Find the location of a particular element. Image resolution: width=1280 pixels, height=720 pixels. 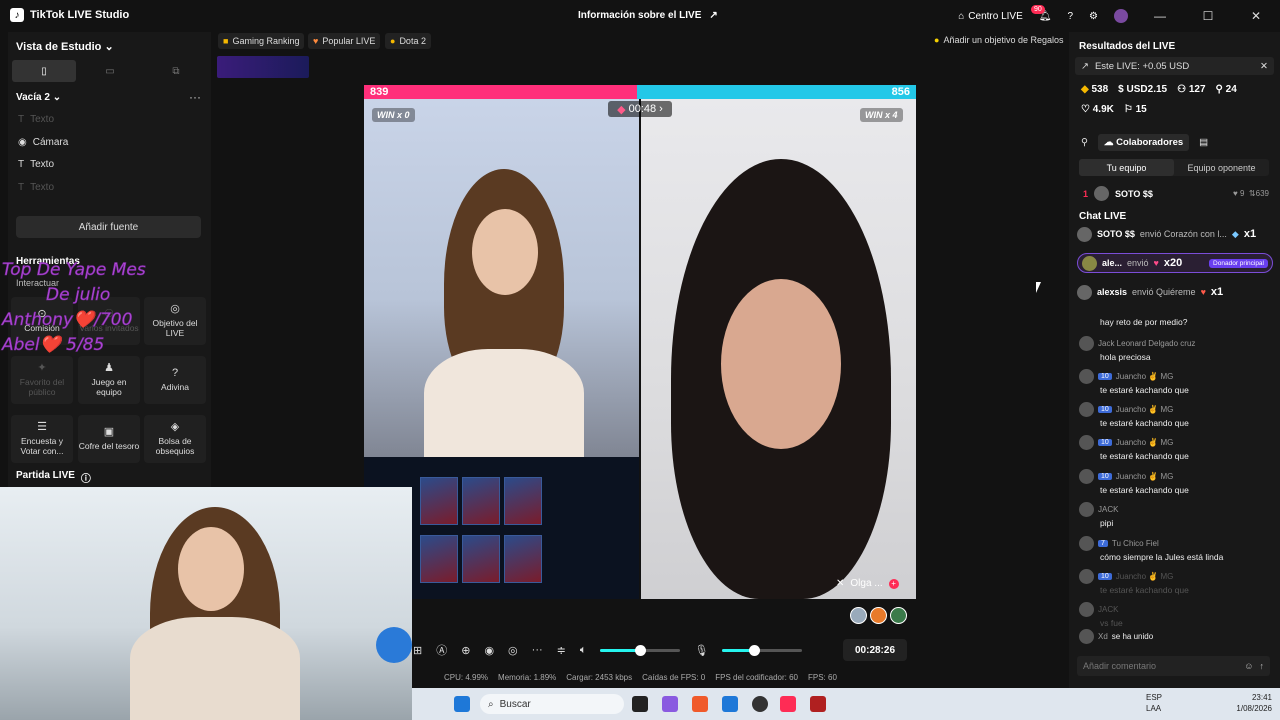

search-icon: ⌕ is located at coordinates (491, 704).